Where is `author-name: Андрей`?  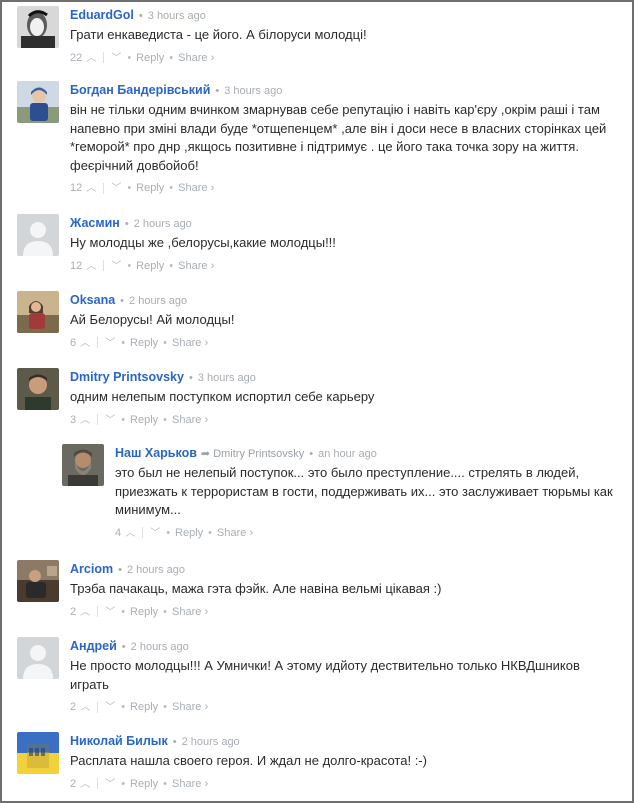
author-name: Андрей is located at coordinates (93, 646).